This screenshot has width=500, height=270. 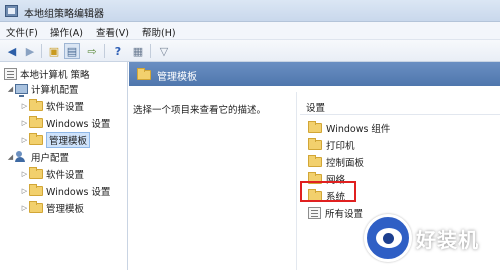 What do you see at coordinates (11, 11) in the screenshot?
I see `group-policy-app-icon` at bounding box center [11, 11].